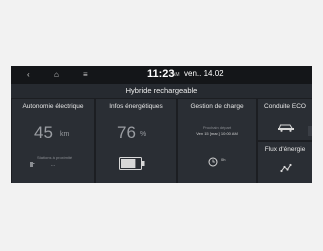  What do you see at coordinates (28, 75) in the screenshot?
I see `back-icon: ‹` at bounding box center [28, 75].